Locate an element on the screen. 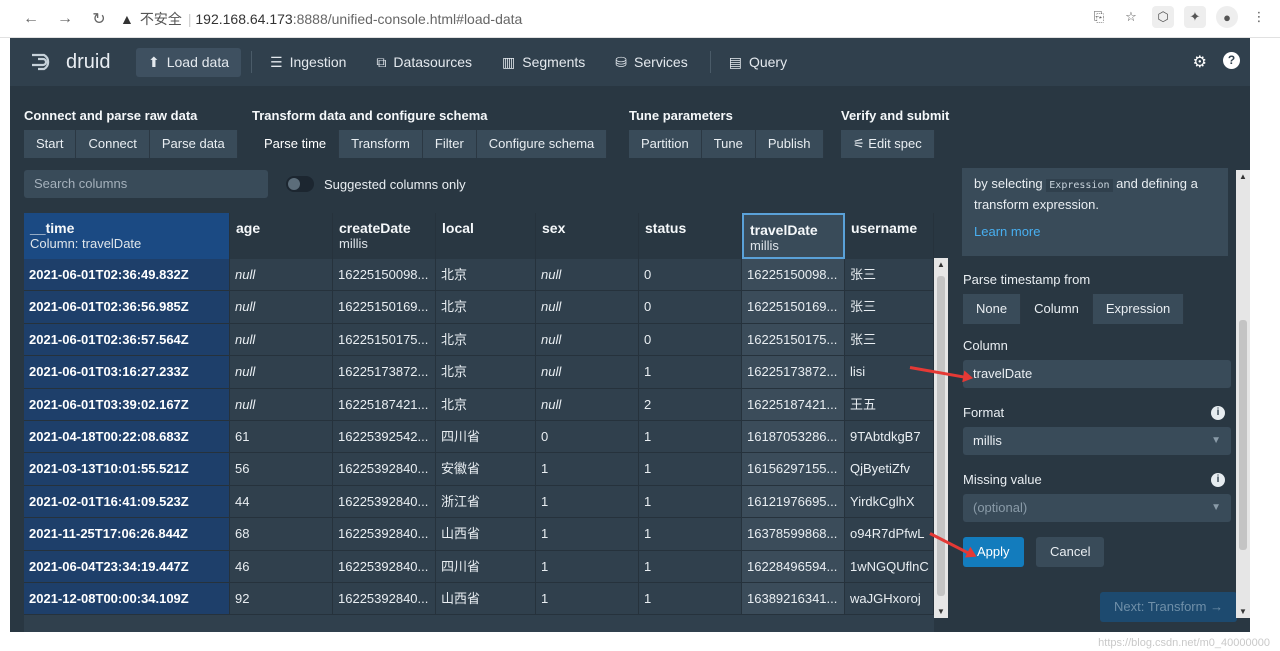 This screenshot has height=651, width=1280. step-configure-schema: Configure schema is located at coordinates (542, 144).